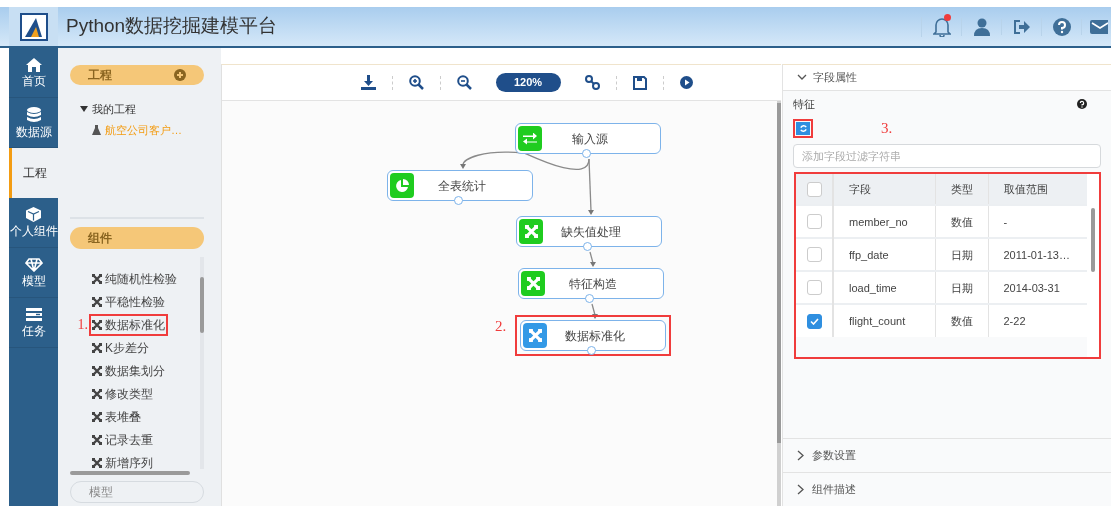 The width and height of the screenshot is (1111, 508). What do you see at coordinates (941, 26) in the screenshot?
I see `bell-icon` at bounding box center [941, 26].